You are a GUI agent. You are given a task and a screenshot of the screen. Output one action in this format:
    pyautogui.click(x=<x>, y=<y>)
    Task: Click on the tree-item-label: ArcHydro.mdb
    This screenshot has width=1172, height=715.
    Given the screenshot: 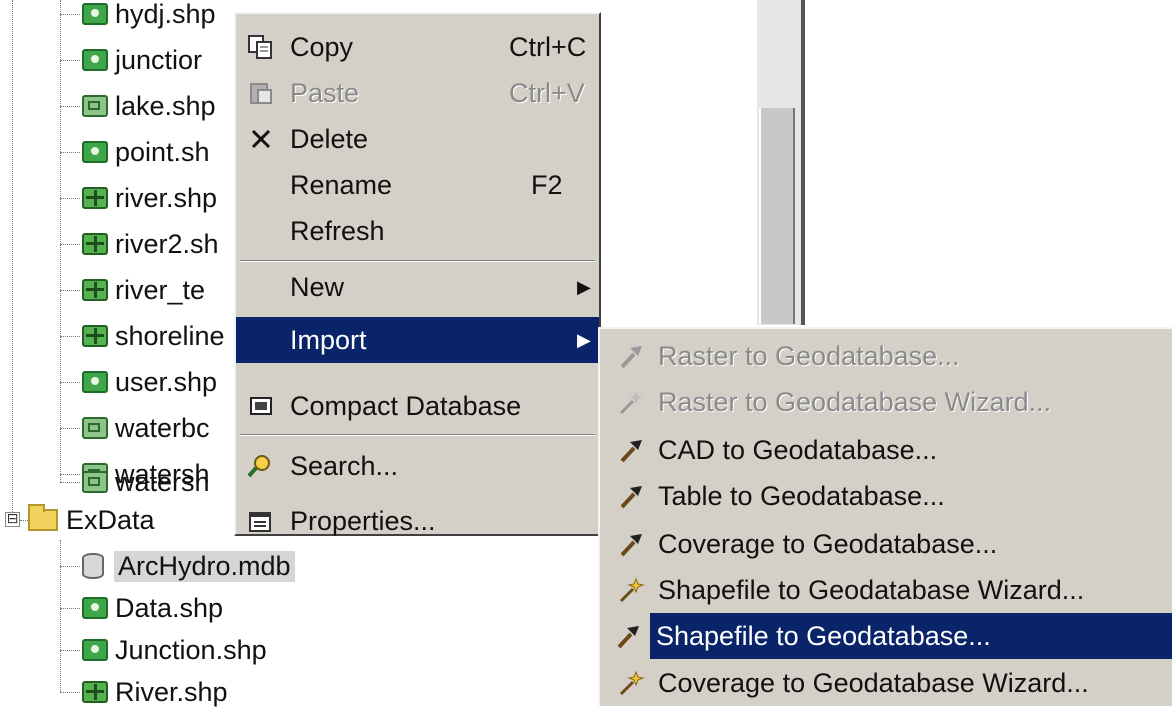 What is the action you would take?
    pyautogui.click(x=204, y=566)
    